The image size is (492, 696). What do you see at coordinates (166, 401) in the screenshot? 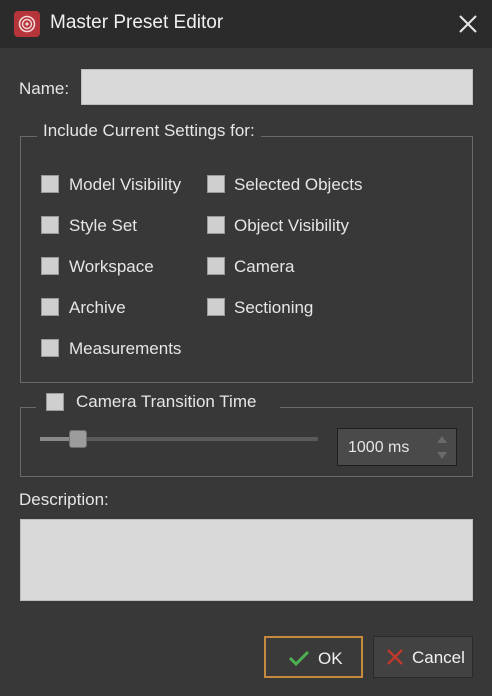
I see `camera-transition-label: Camera Transition Time` at bounding box center [166, 401].